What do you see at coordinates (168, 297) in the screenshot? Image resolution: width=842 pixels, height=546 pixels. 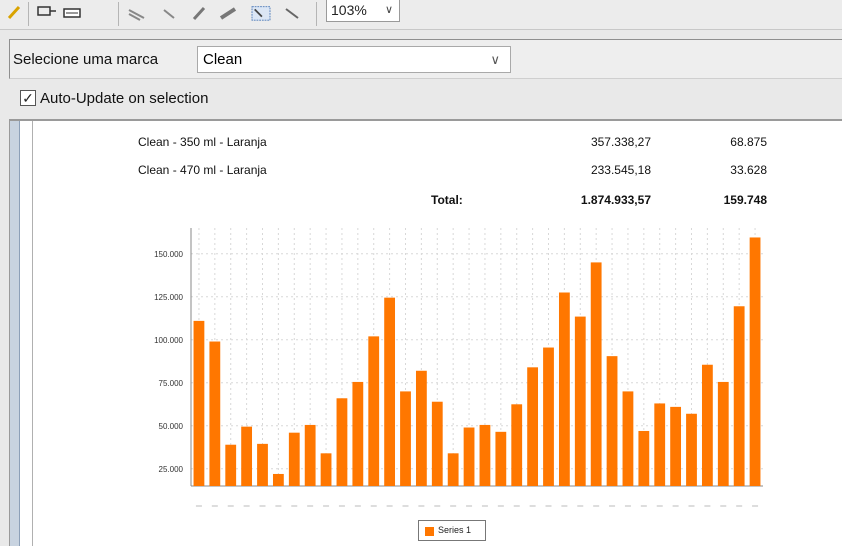 I see `y-tick-label: 125.000` at bounding box center [168, 297].